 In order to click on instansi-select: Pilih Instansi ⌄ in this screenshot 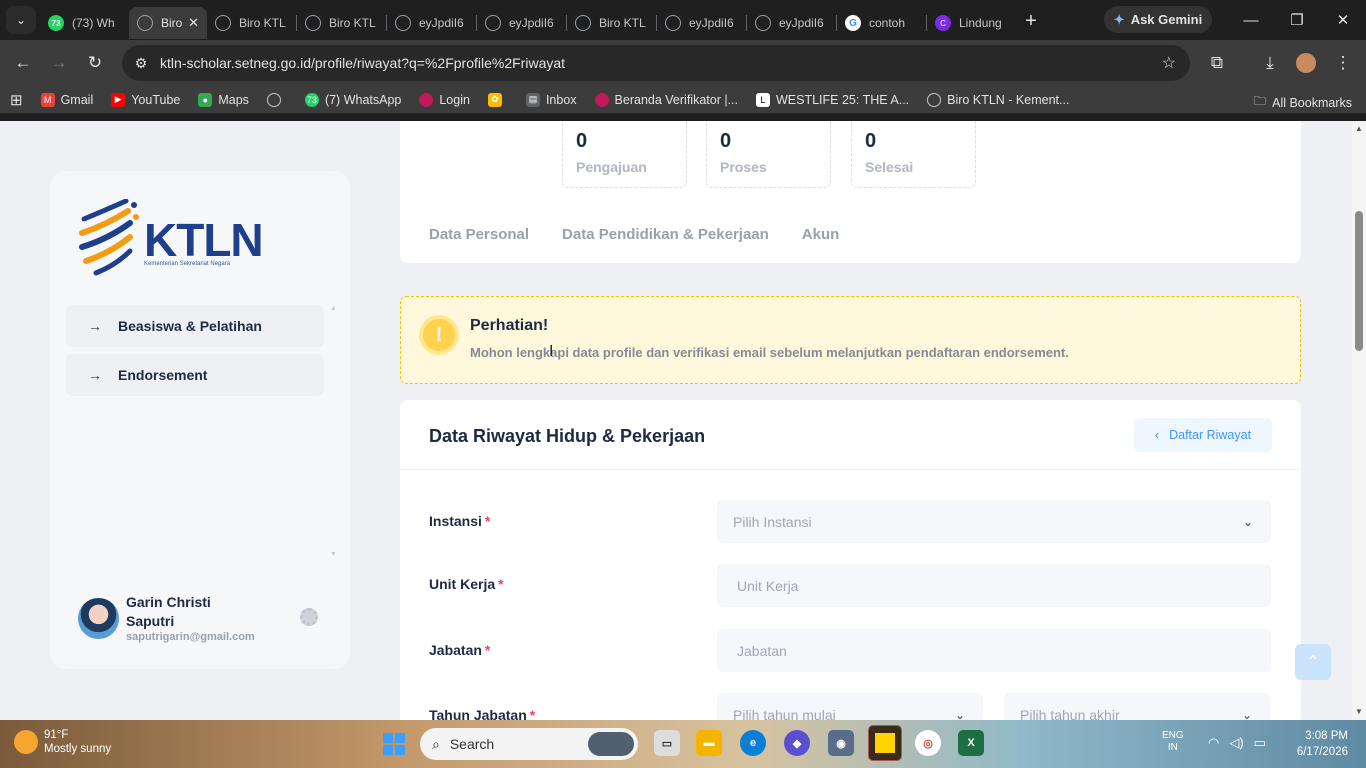, I will do `click(994, 521)`.